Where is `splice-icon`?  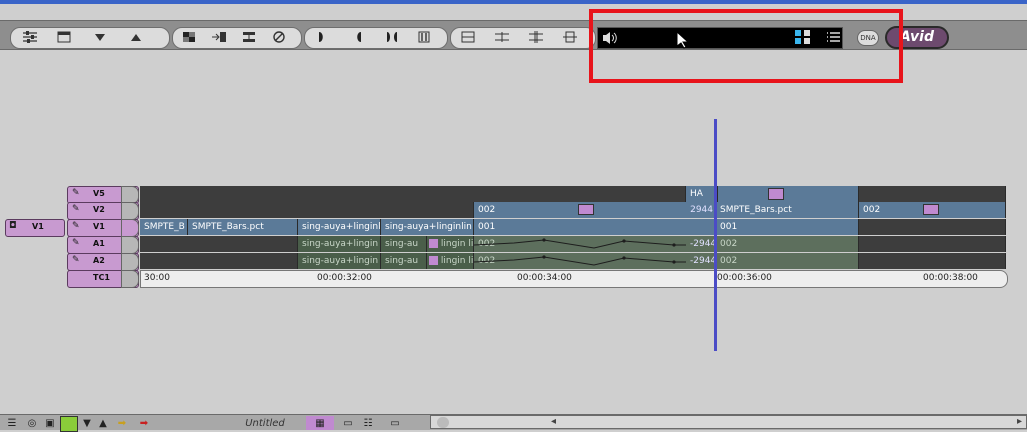 splice-icon is located at coordinates (468, 37).